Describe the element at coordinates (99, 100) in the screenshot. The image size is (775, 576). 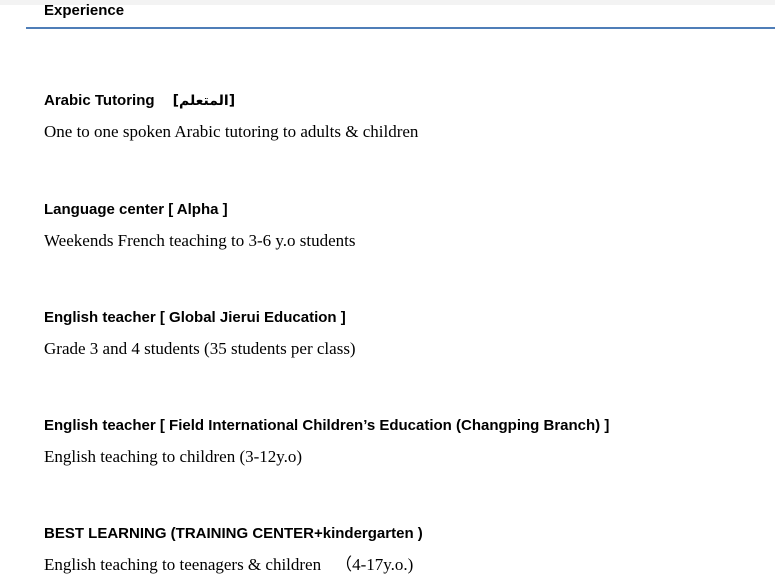
I see `entry-title-text: Arabic Tutoring` at that location.